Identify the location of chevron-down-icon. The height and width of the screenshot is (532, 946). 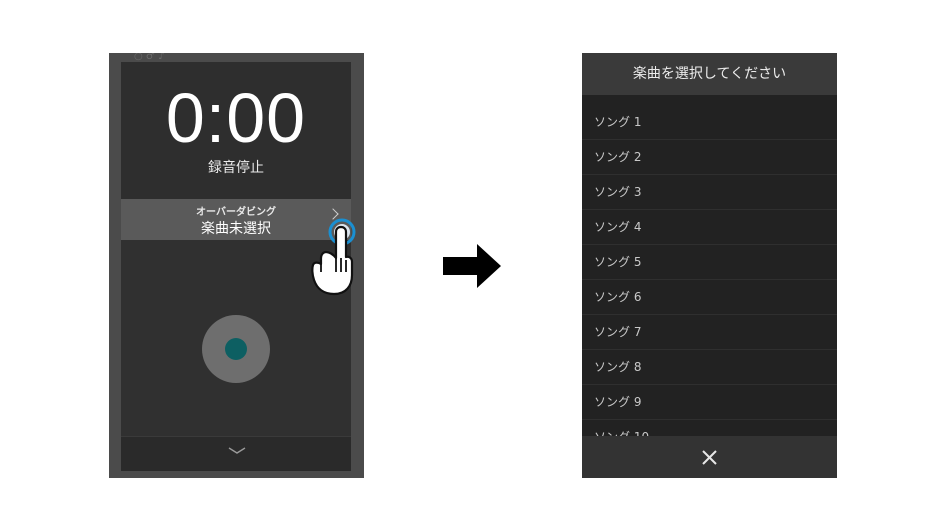
(237, 450).